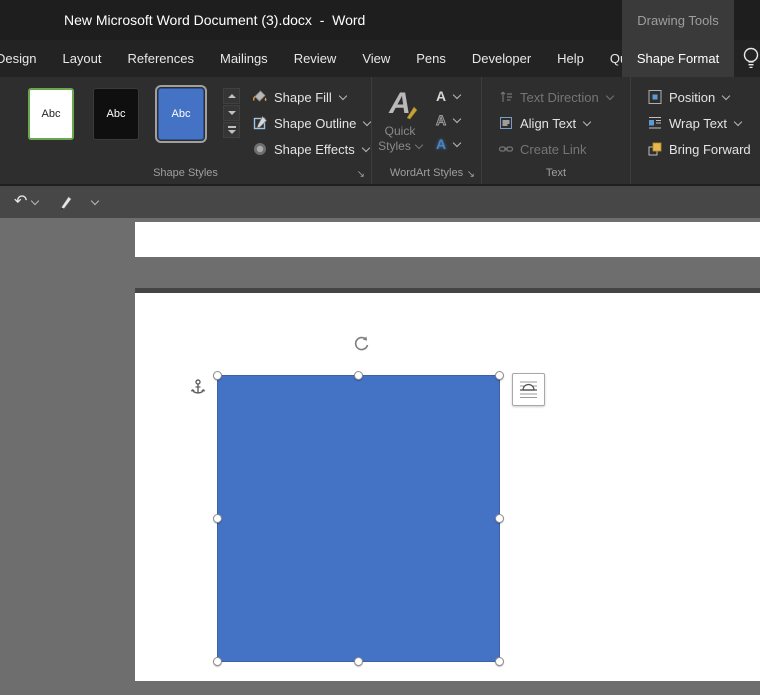 This screenshot has width=760, height=695. What do you see at coordinates (441, 96) in the screenshot?
I see `text-fill-icon: A` at bounding box center [441, 96].